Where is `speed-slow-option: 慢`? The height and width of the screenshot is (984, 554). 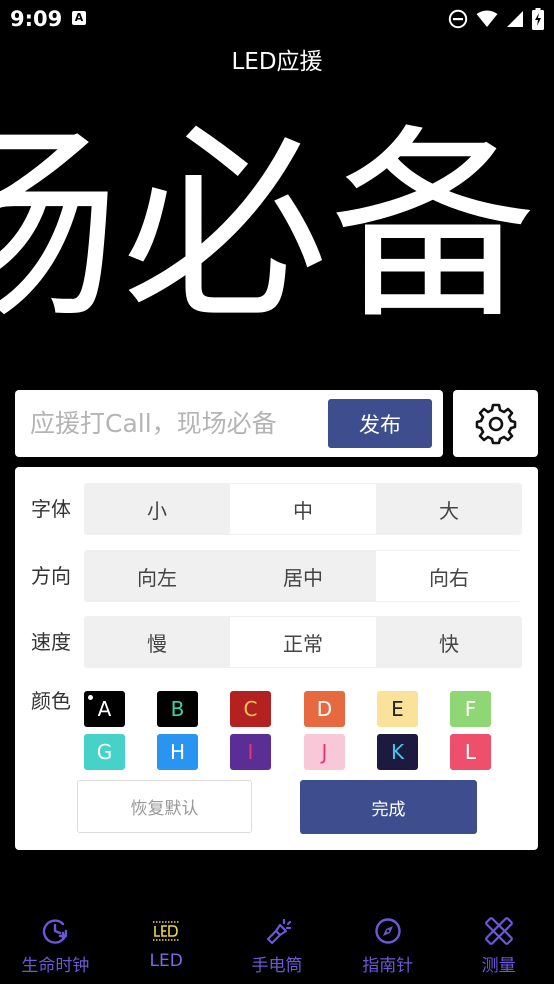 speed-slow-option: 慢 is located at coordinates (157, 642).